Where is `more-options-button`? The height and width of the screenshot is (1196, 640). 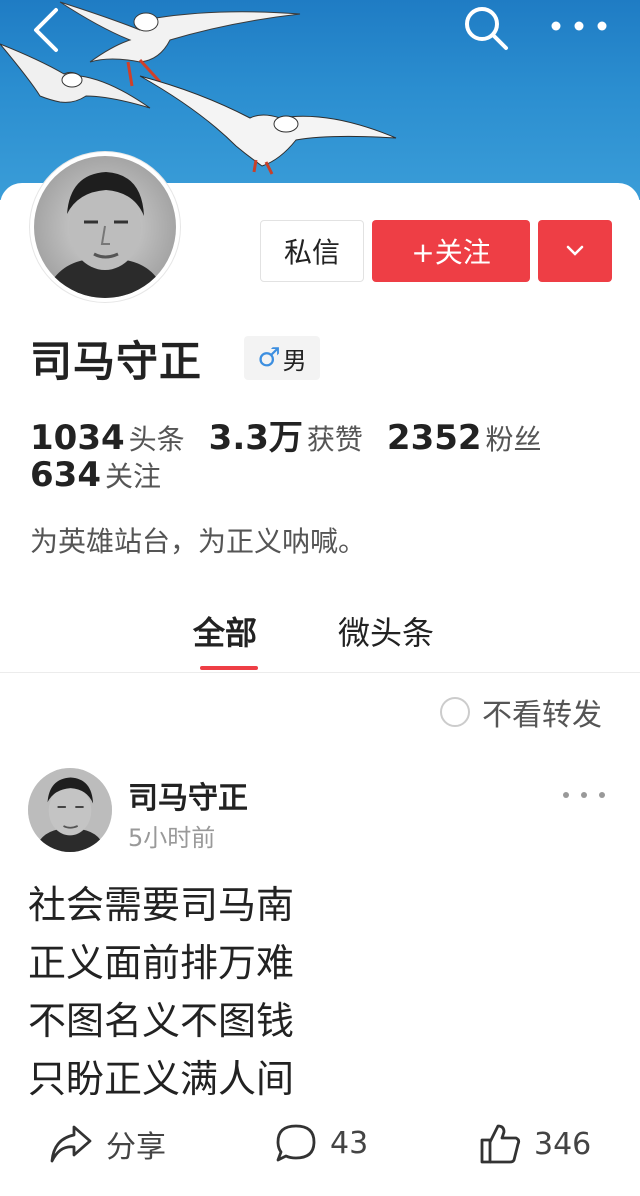
more-options-button is located at coordinates (579, 26).